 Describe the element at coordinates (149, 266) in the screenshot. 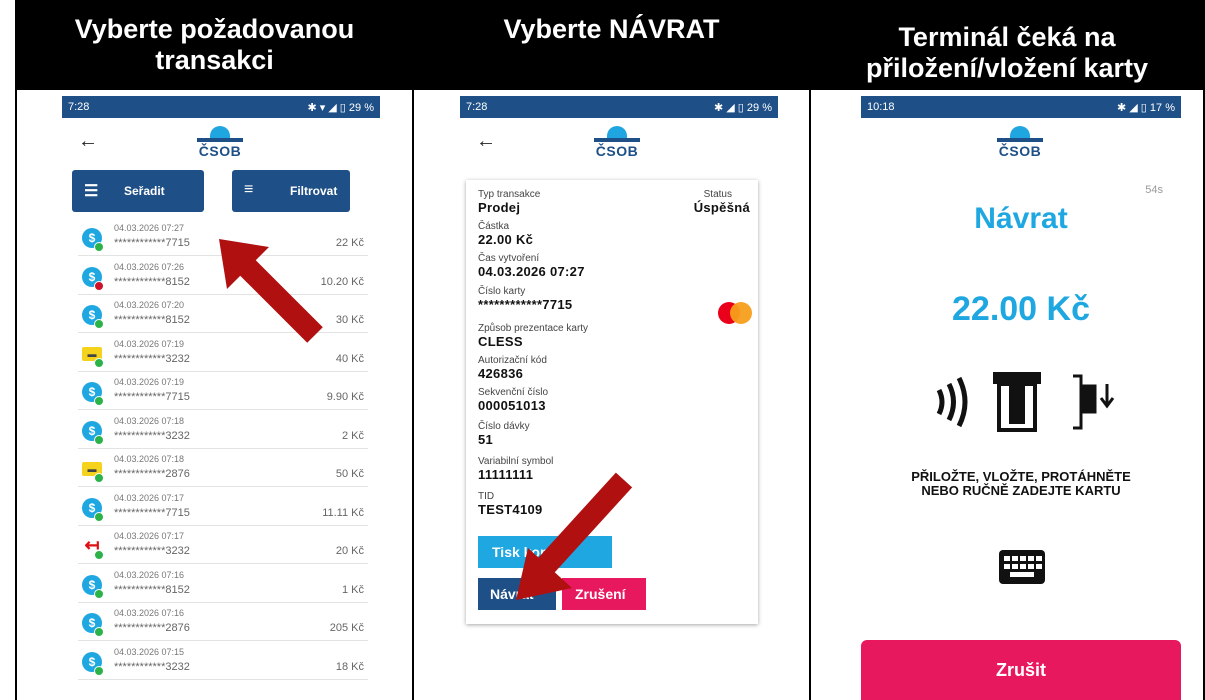

I see `transaction-date: 04.03.2026 07:26` at that location.